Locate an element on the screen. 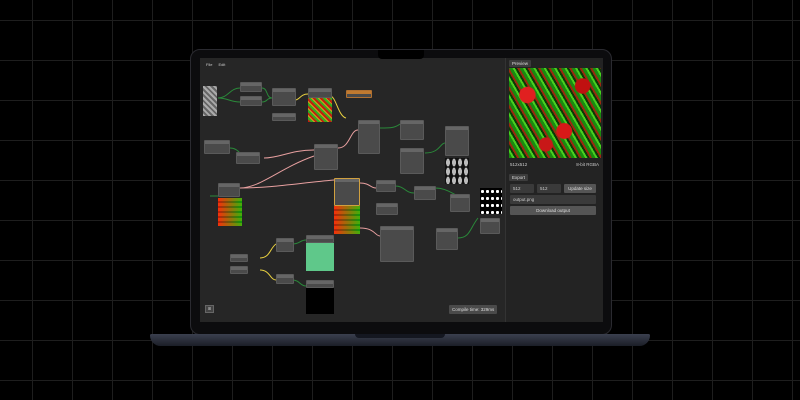  preview-image is located at coordinates (555, 113).